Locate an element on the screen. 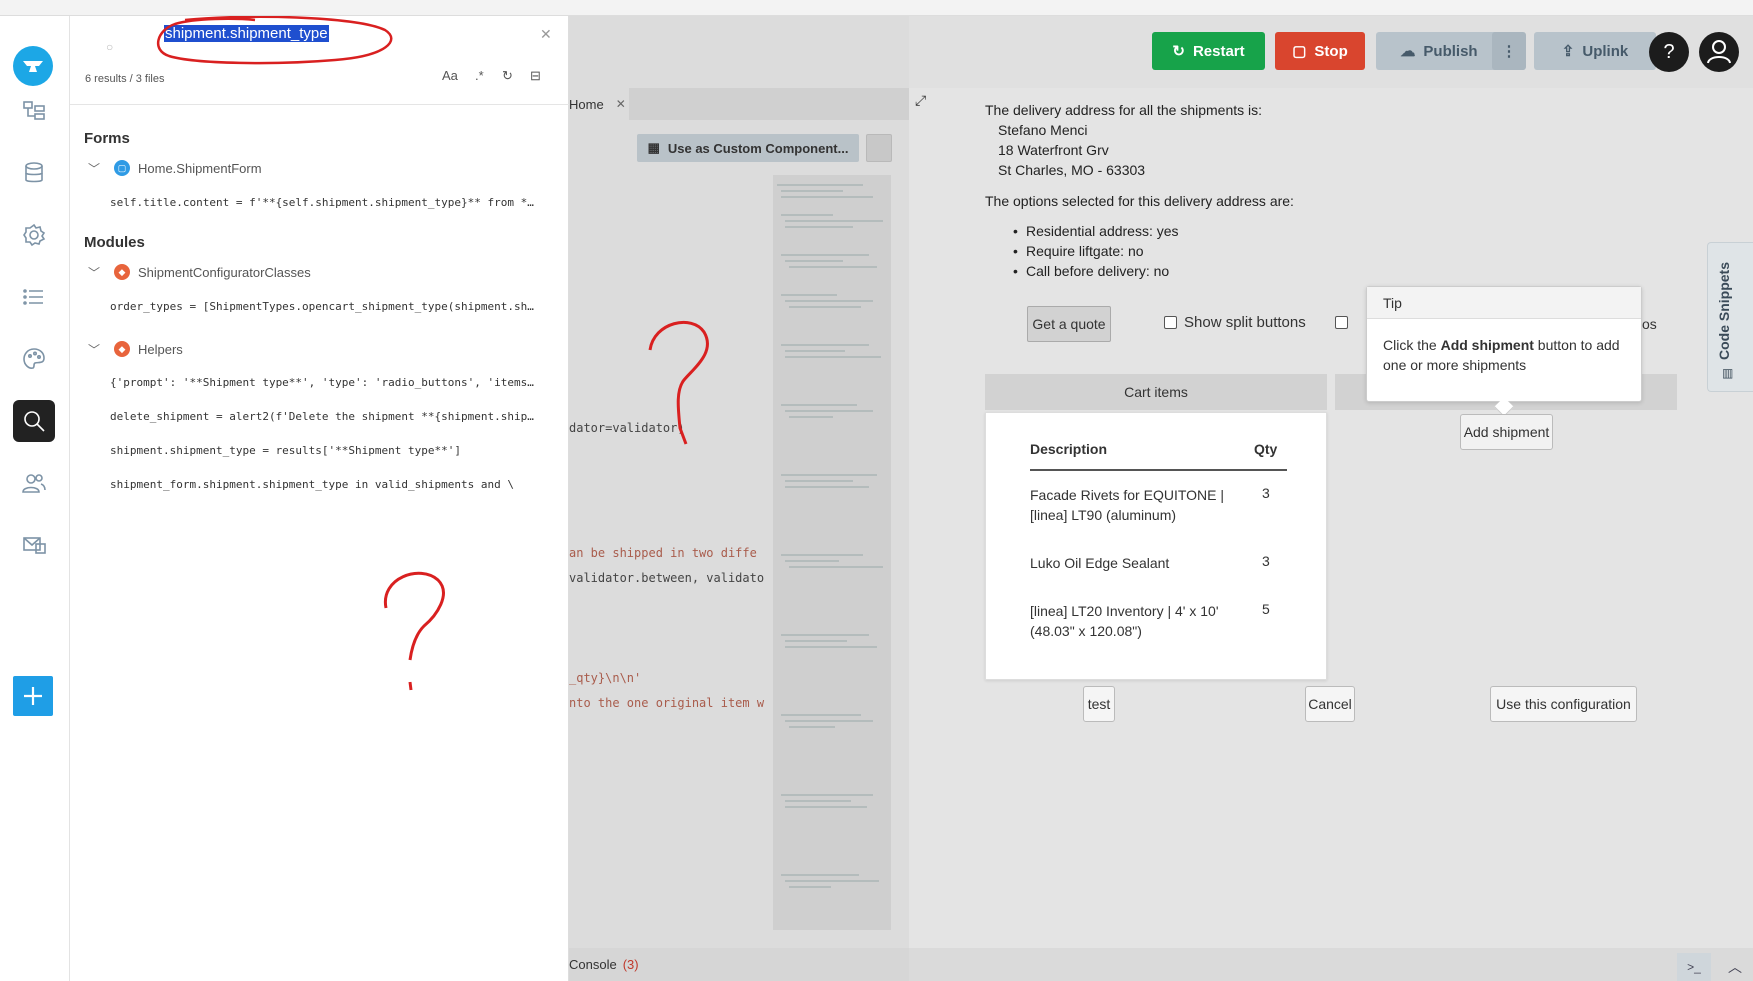 This screenshot has width=1753, height=981. terminal-icon: >_ is located at coordinates (1694, 967).